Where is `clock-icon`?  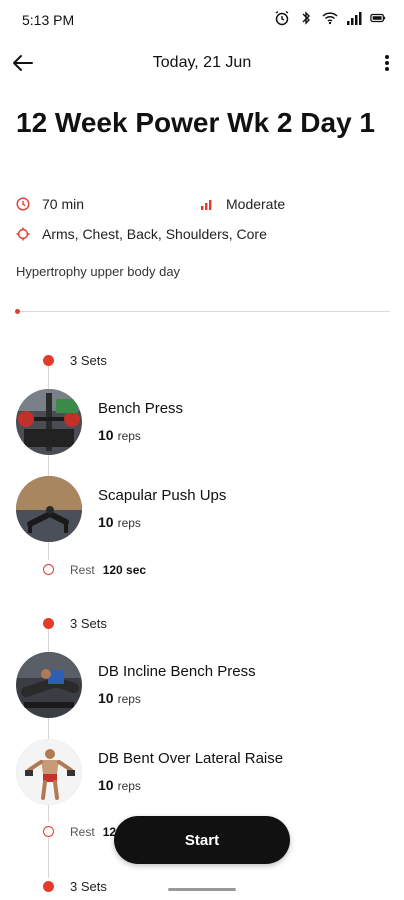
clock-icon is located at coordinates (23, 204).